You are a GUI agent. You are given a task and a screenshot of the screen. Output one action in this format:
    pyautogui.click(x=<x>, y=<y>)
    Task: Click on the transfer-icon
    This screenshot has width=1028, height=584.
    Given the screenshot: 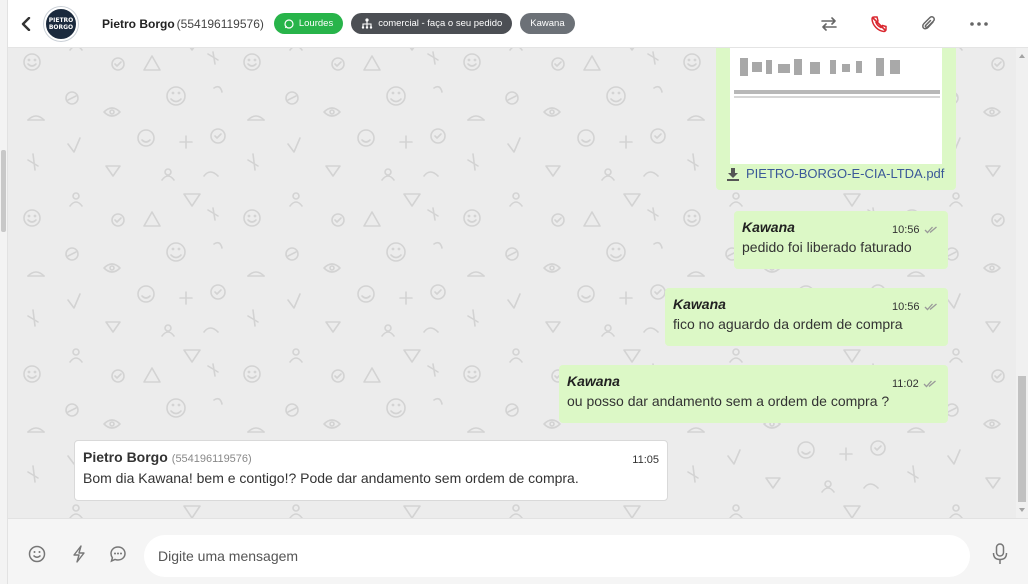 What is the action you would take?
    pyautogui.click(x=829, y=24)
    